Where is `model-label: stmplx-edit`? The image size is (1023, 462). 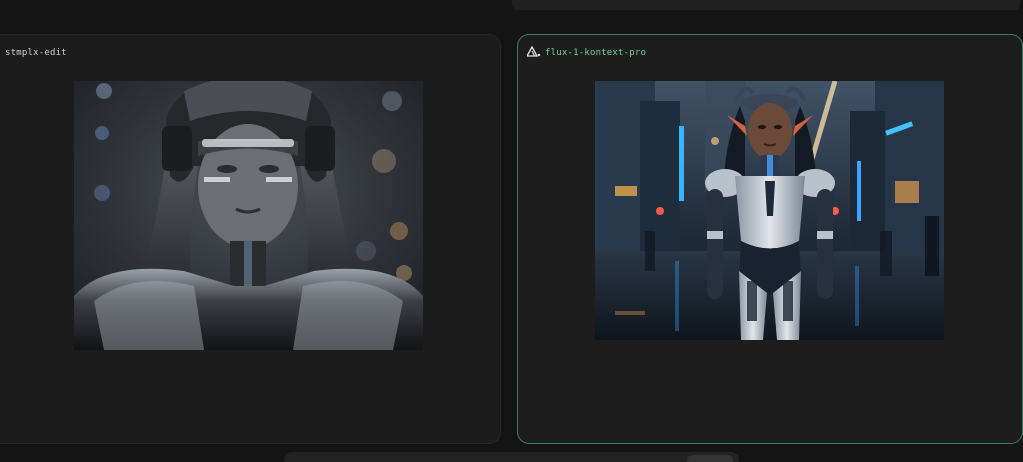
model-label: stmplx-edit is located at coordinates (36, 53).